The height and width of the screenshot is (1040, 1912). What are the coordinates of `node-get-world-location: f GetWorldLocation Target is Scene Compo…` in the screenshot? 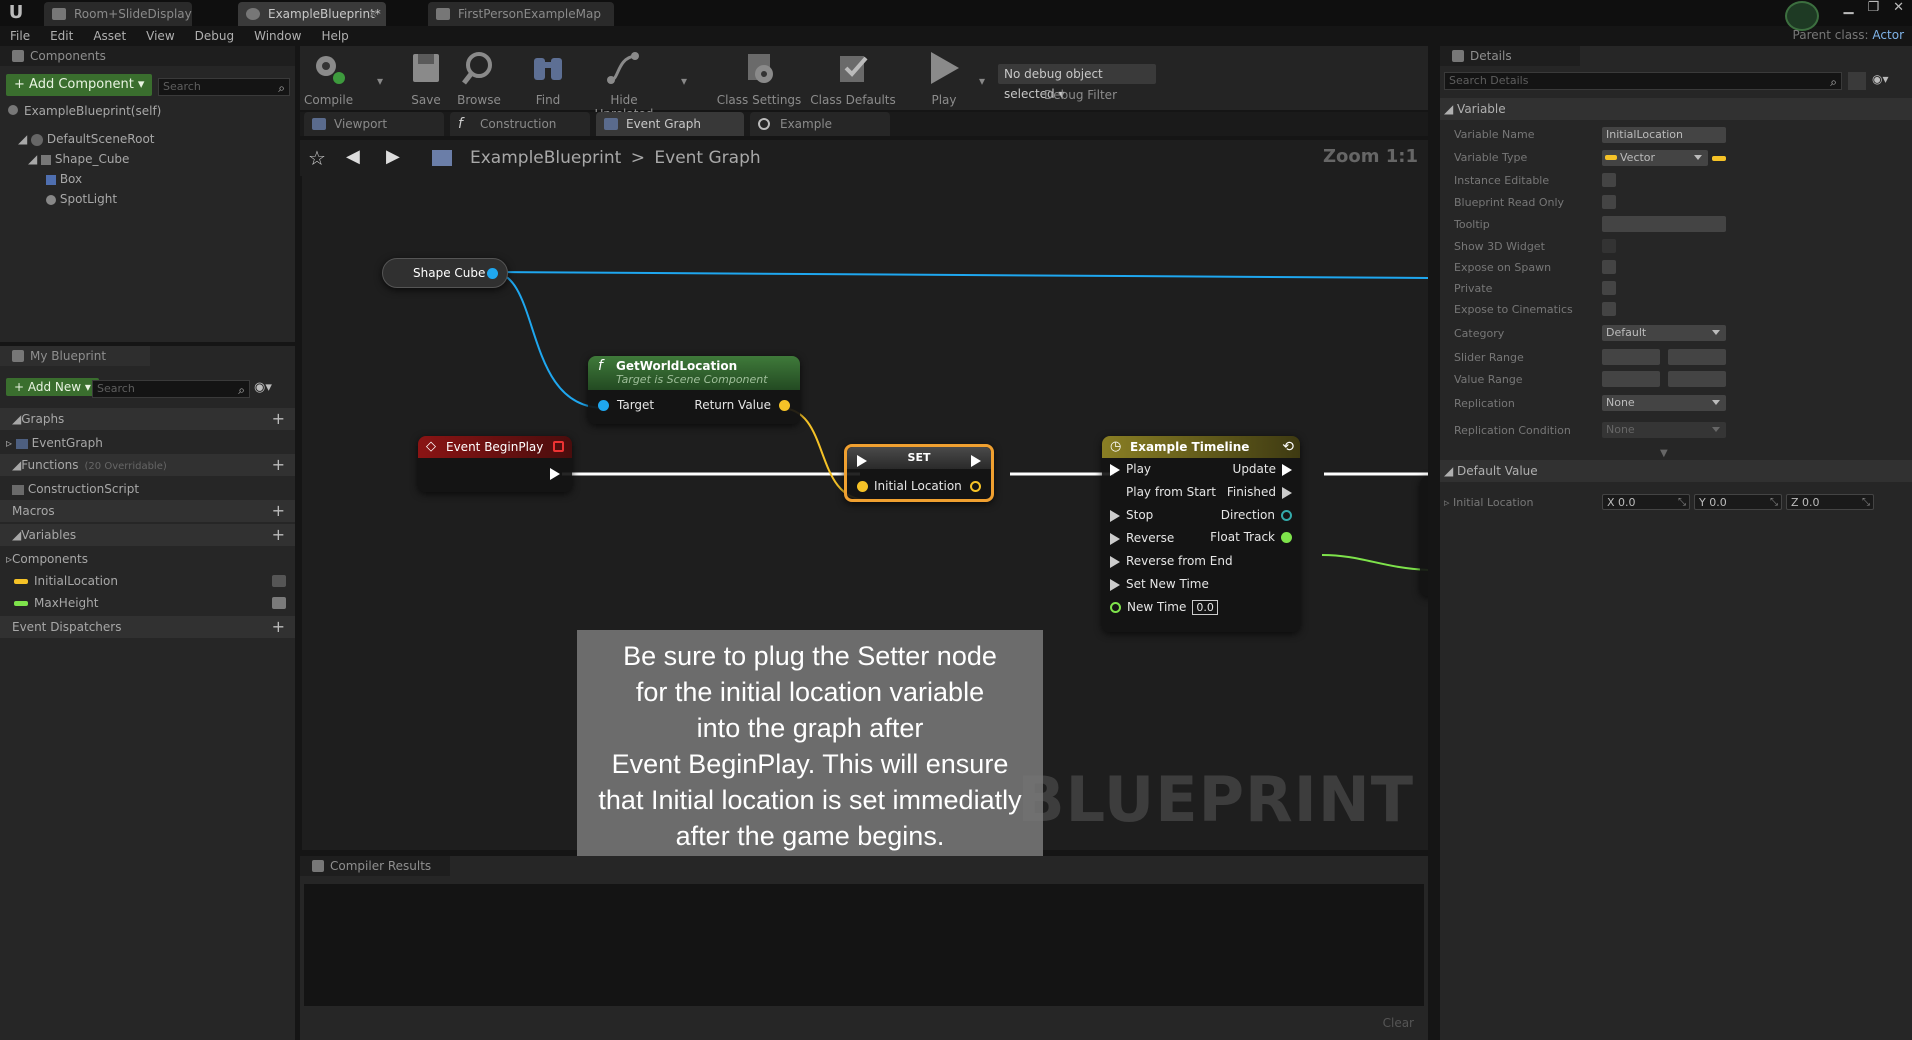 It's located at (694, 390).